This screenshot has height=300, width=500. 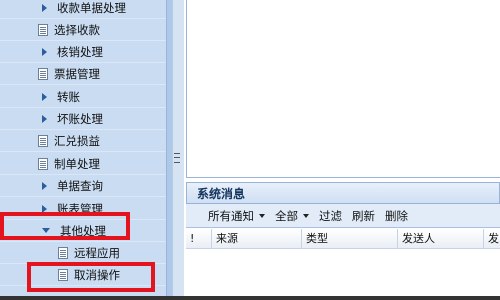 I want to click on nav-item-receipt-processing: 收款单据处理, so click(x=83, y=9).